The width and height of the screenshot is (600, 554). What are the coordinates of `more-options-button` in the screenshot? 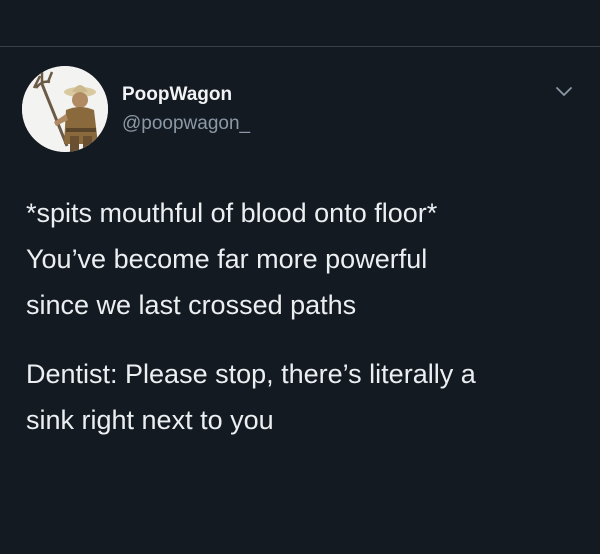 It's located at (564, 92).